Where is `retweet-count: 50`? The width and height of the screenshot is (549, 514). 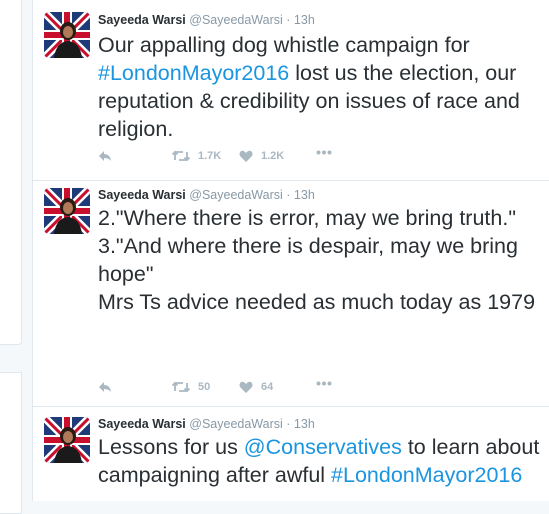 retweet-count: 50 is located at coordinates (204, 387).